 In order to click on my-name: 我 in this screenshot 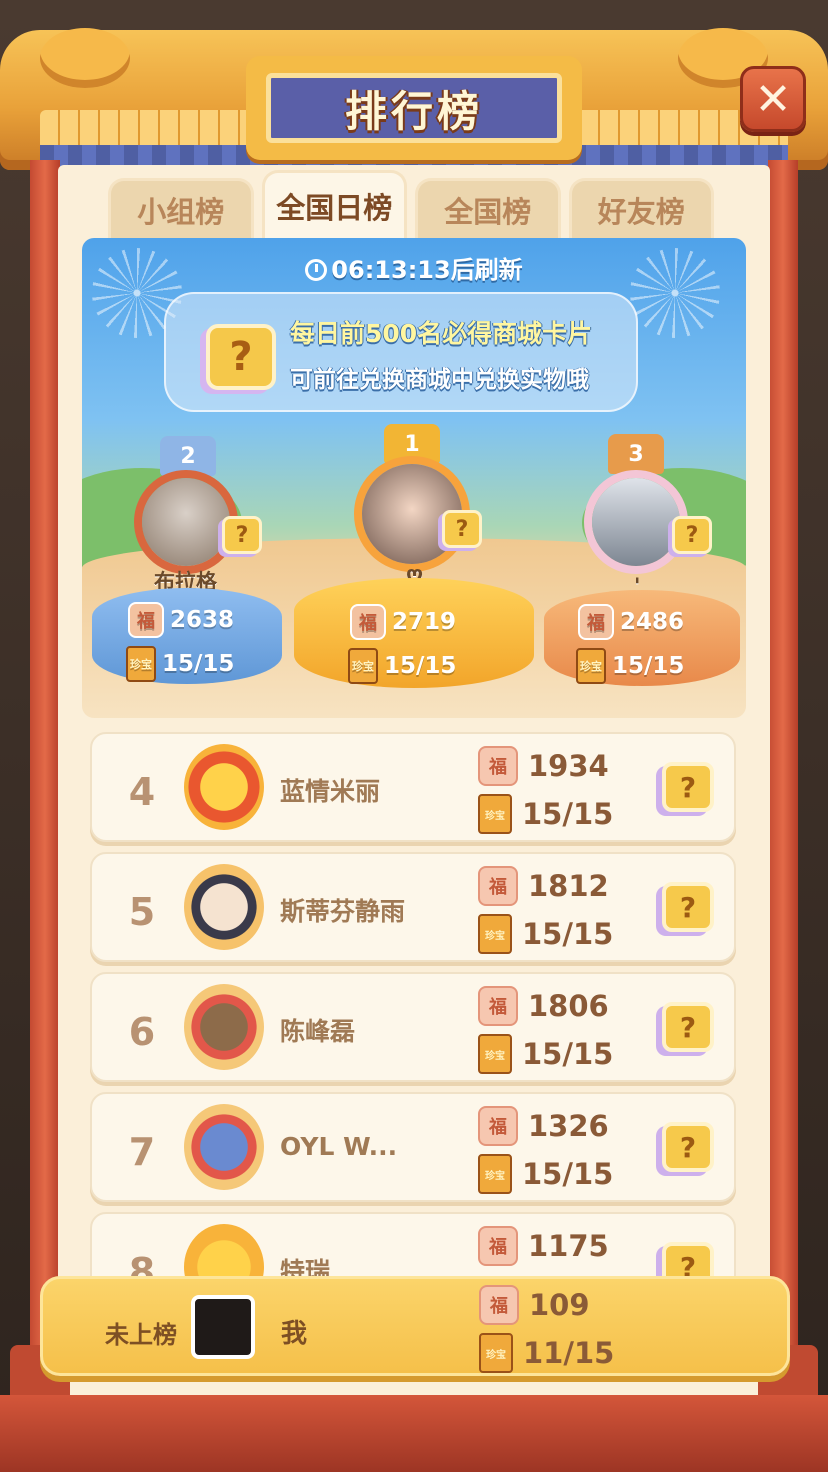, I will do `click(294, 1334)`.